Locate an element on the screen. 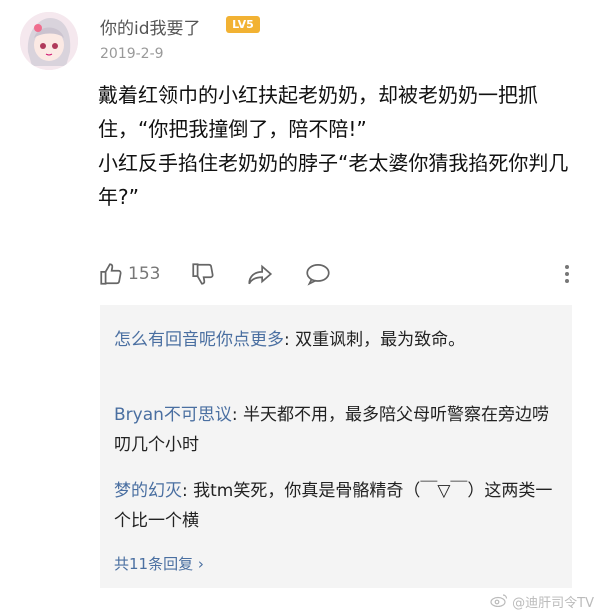  share-icon is located at coordinates (260, 274).